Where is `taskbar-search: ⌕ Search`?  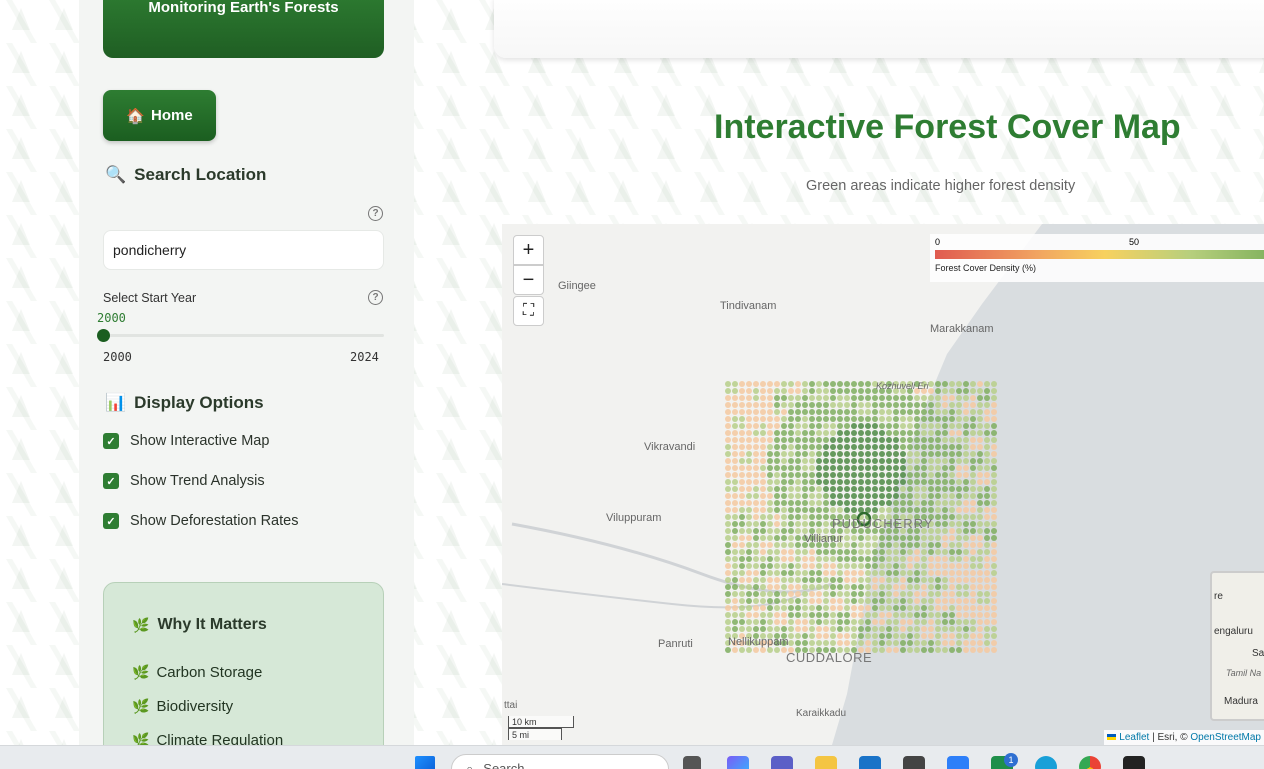
taskbar-search: ⌕ Search is located at coordinates (560, 761).